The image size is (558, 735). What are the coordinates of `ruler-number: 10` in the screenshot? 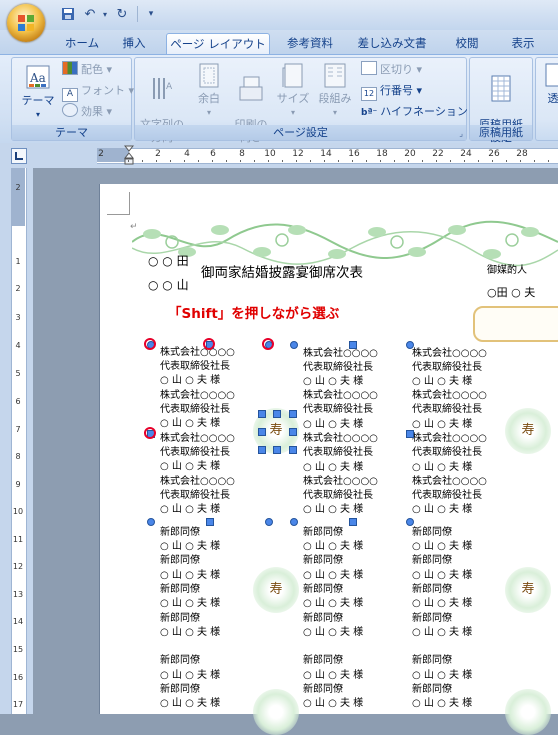 It's located at (18, 511).